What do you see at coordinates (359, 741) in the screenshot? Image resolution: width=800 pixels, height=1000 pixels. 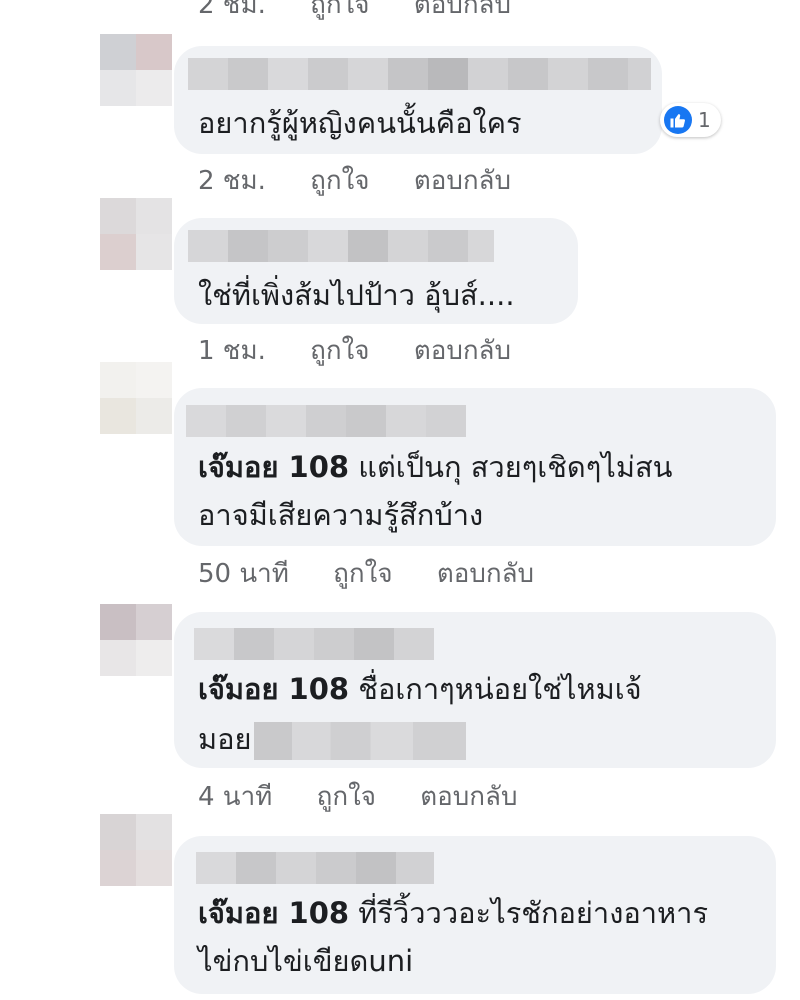 I see `blurred-name` at bounding box center [359, 741].